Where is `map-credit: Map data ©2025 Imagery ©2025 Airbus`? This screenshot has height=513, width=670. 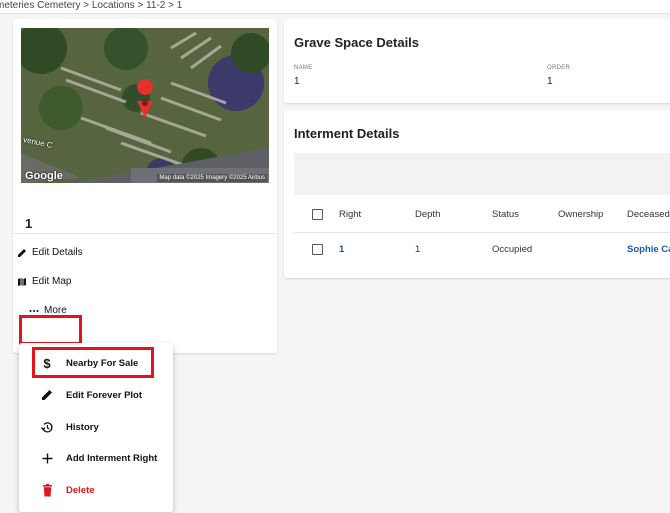
map-credit: Map data ©2025 Imagery ©2025 Airbus is located at coordinates (212, 178).